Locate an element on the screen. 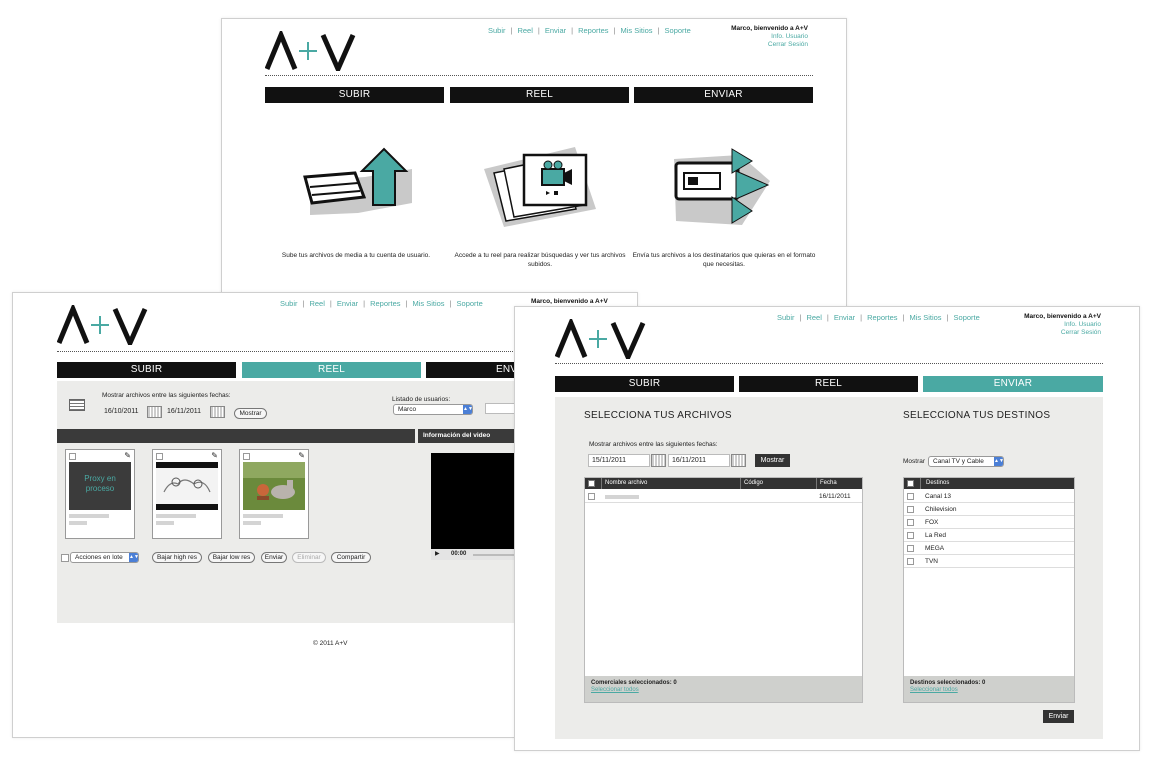 The image size is (1156, 768). list-item: MEGA is located at coordinates (989, 548).